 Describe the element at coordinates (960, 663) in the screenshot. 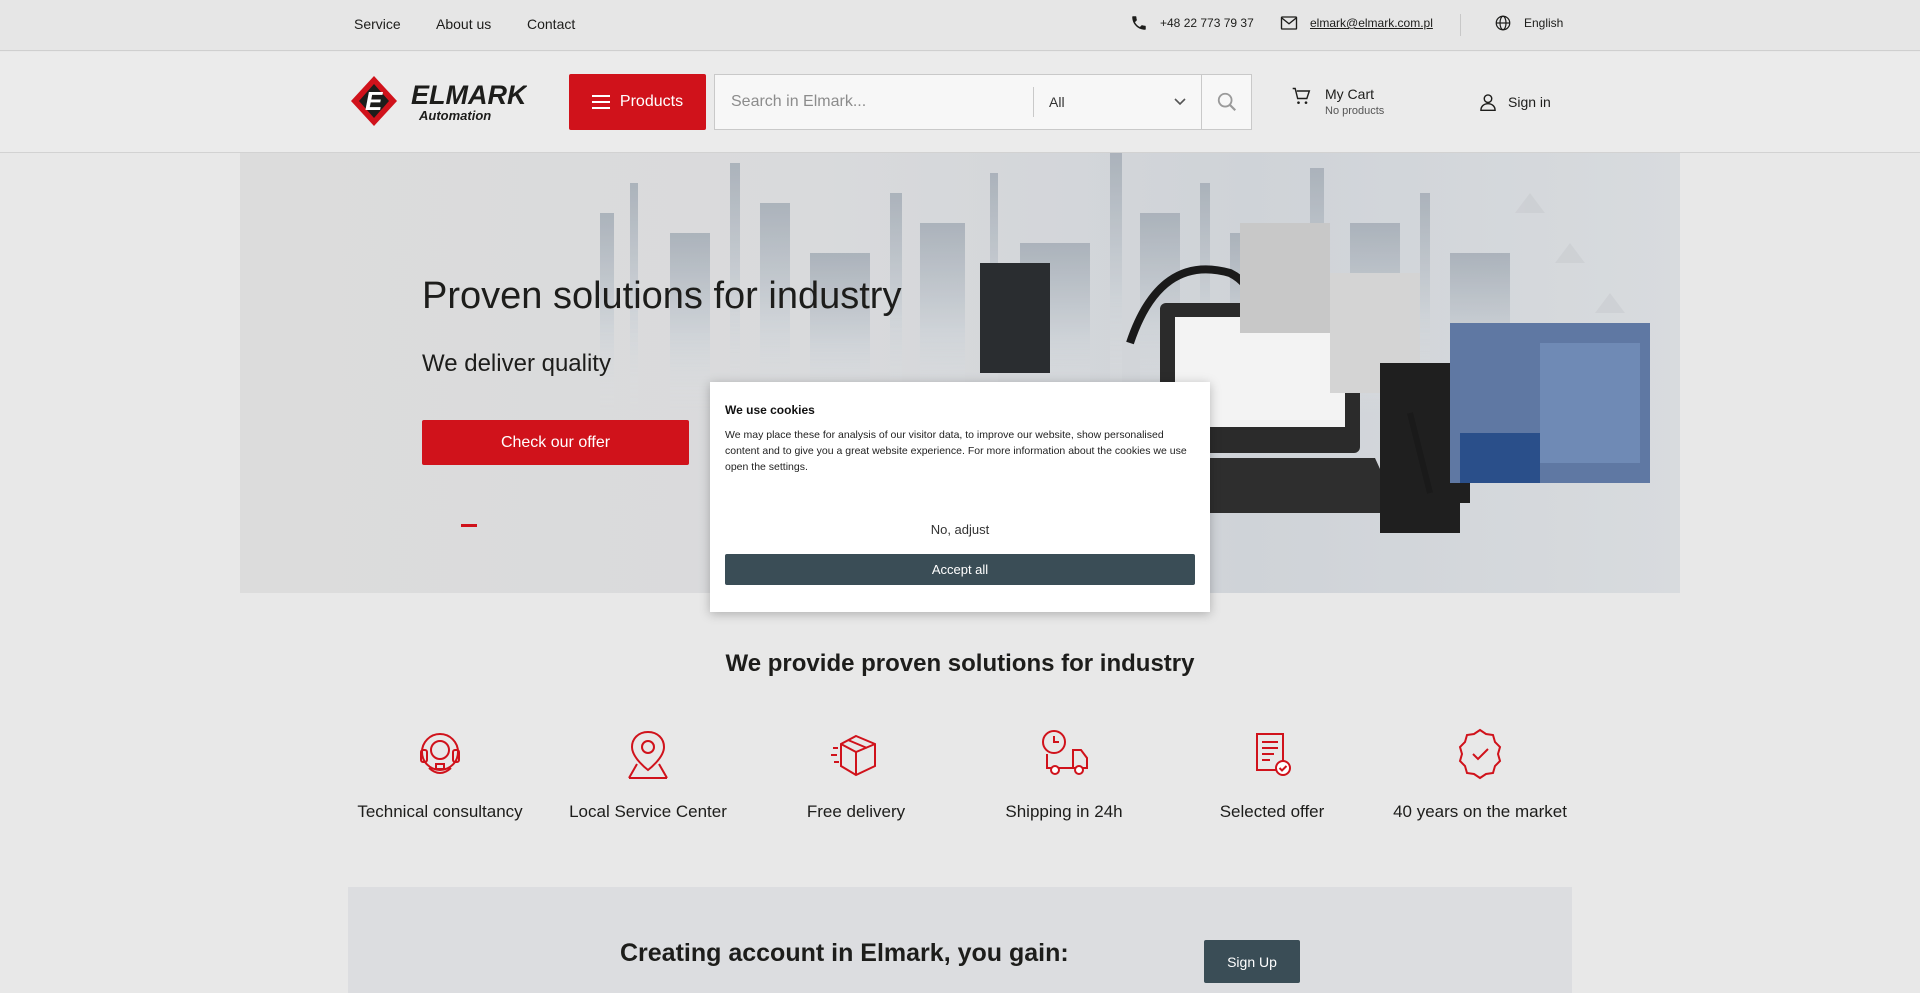

I see `features-title: We provide proven solutions for industry` at that location.